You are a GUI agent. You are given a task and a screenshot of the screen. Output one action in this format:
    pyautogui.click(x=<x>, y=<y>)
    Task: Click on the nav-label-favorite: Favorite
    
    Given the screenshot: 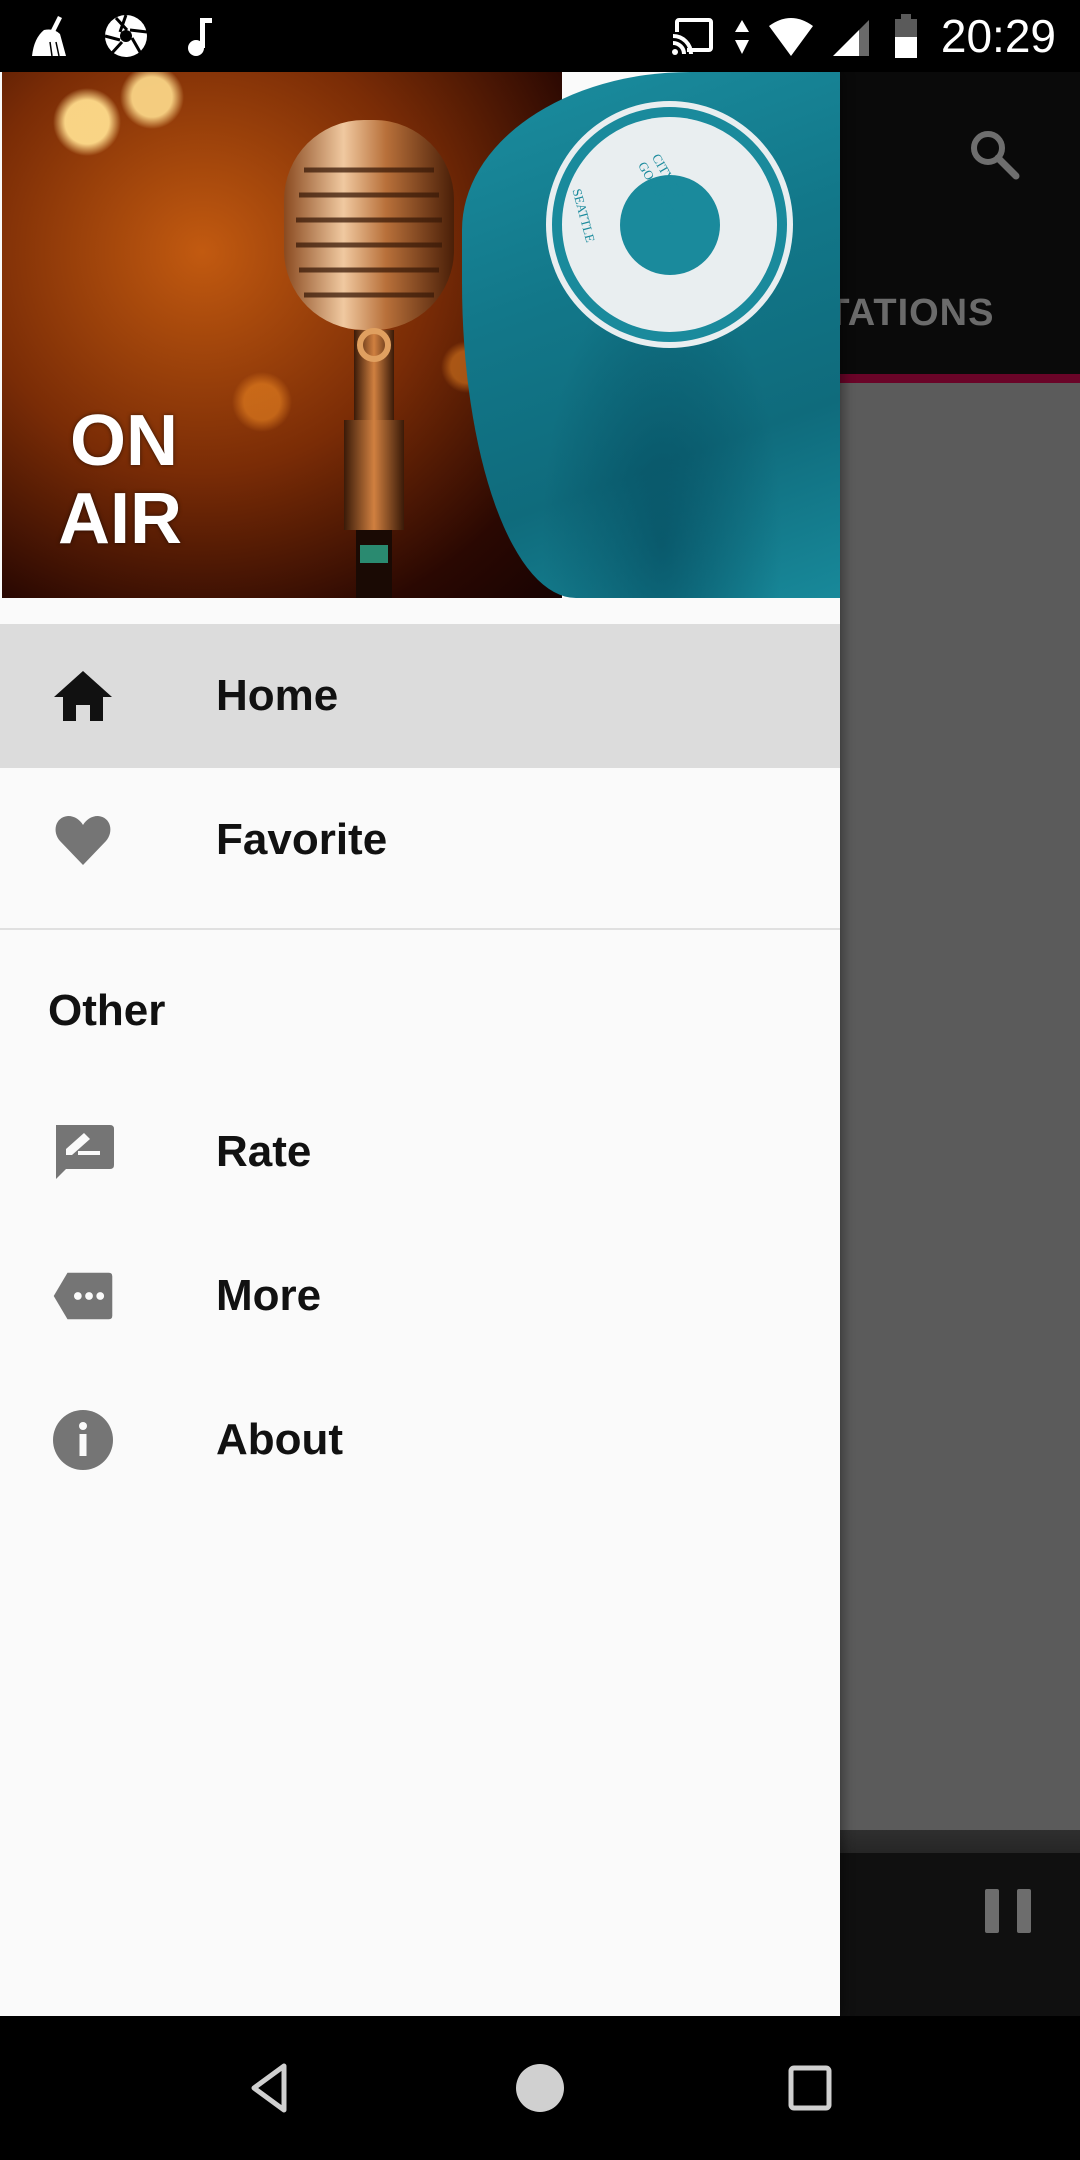 What is the action you would take?
    pyautogui.click(x=302, y=839)
    